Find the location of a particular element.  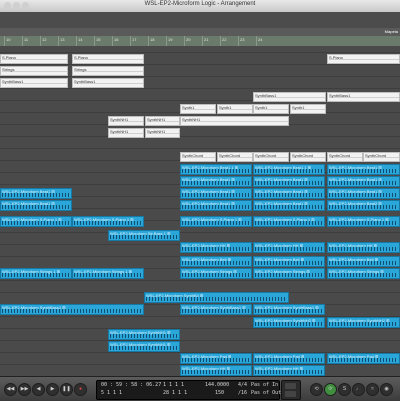

rewind-button: ◀◀ is located at coordinates (10, 389).